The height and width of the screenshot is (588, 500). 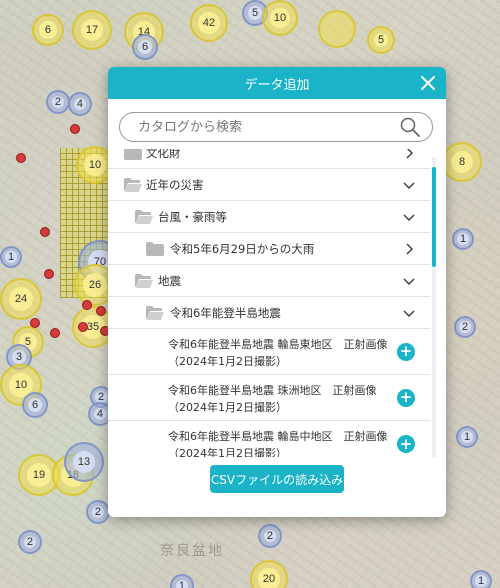 I want to click on map-cluster: 13, so click(x=84, y=462).